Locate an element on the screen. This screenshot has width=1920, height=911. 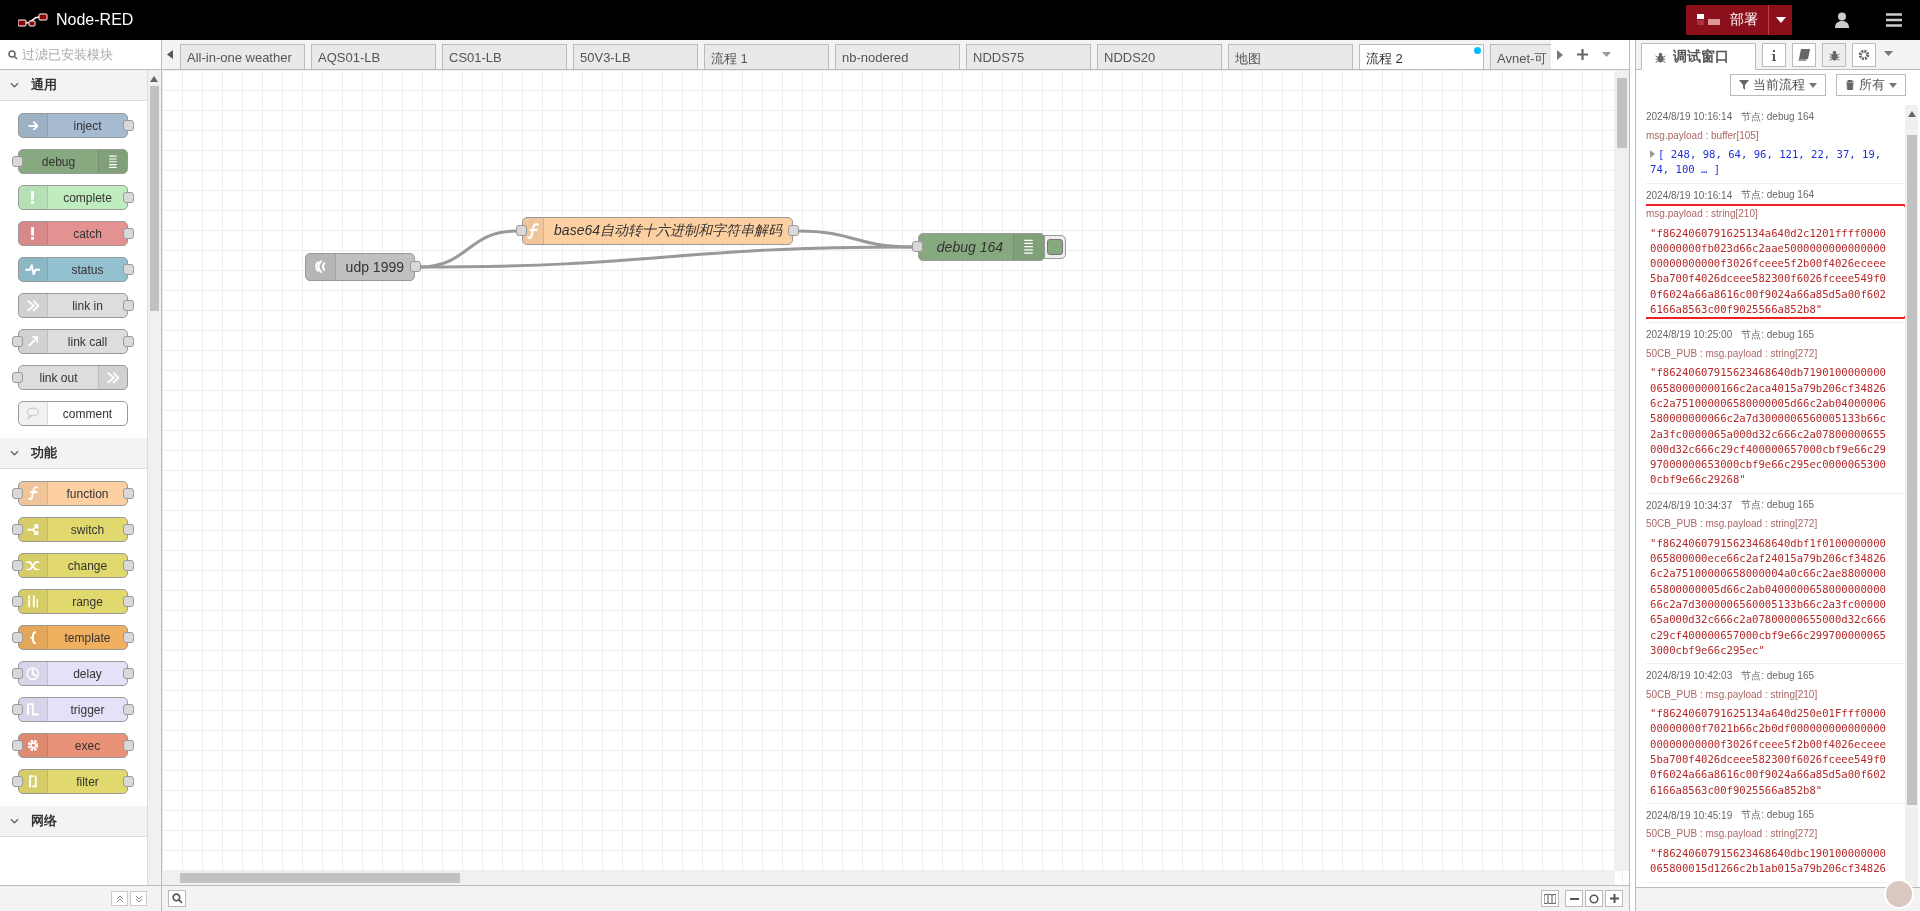
category-header: 通用 is located at coordinates (73, 85).